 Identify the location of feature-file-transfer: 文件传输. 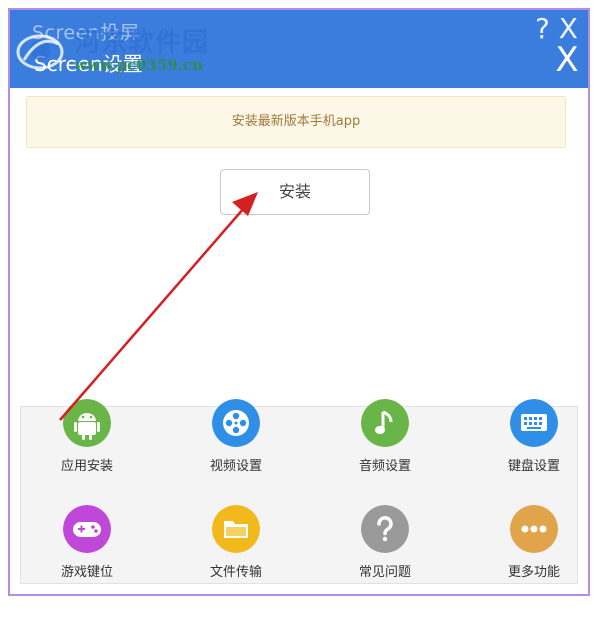
(236, 545).